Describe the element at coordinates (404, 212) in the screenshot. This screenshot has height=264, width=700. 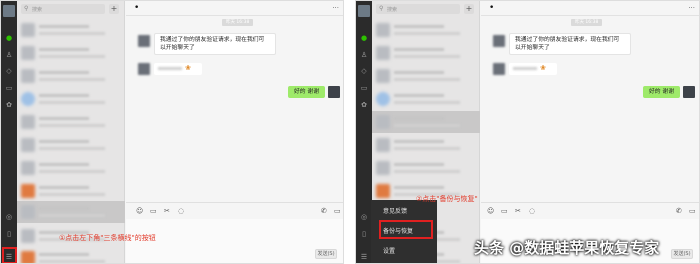
I see `menu-item-feedback: 意见反馈` at that location.